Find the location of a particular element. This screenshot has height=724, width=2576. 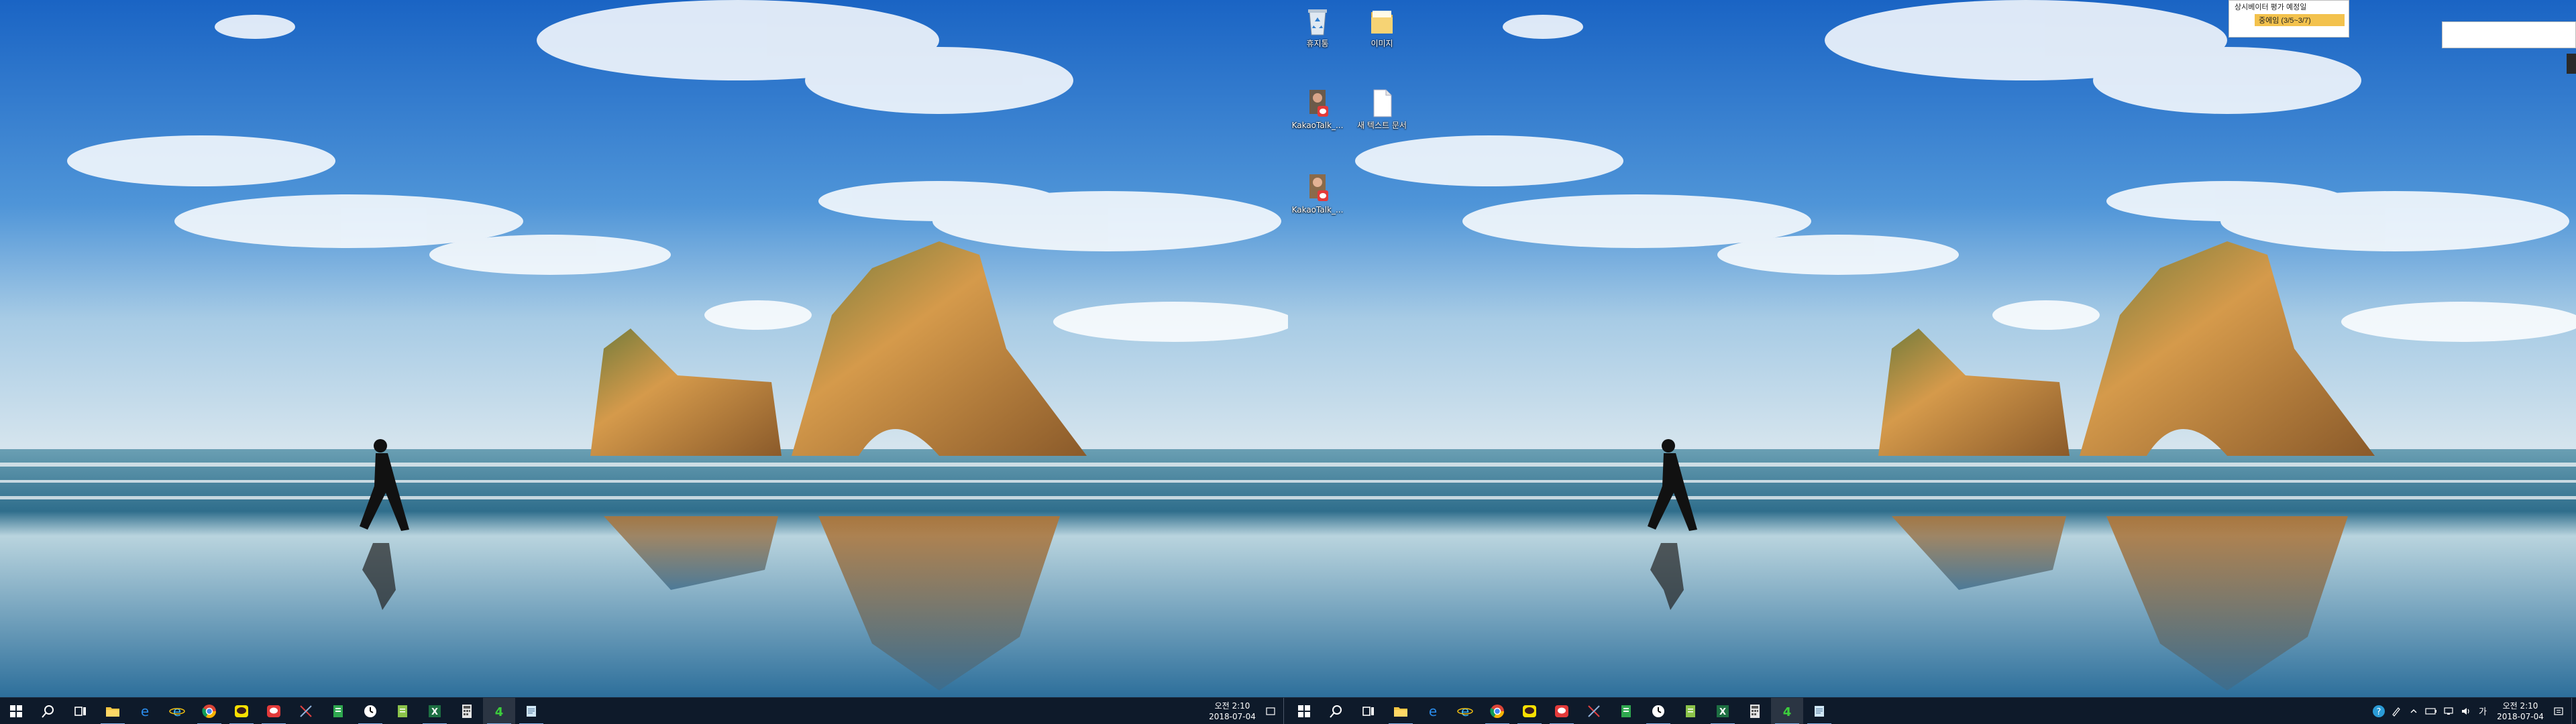

pen-icon is located at coordinates (2396, 712).